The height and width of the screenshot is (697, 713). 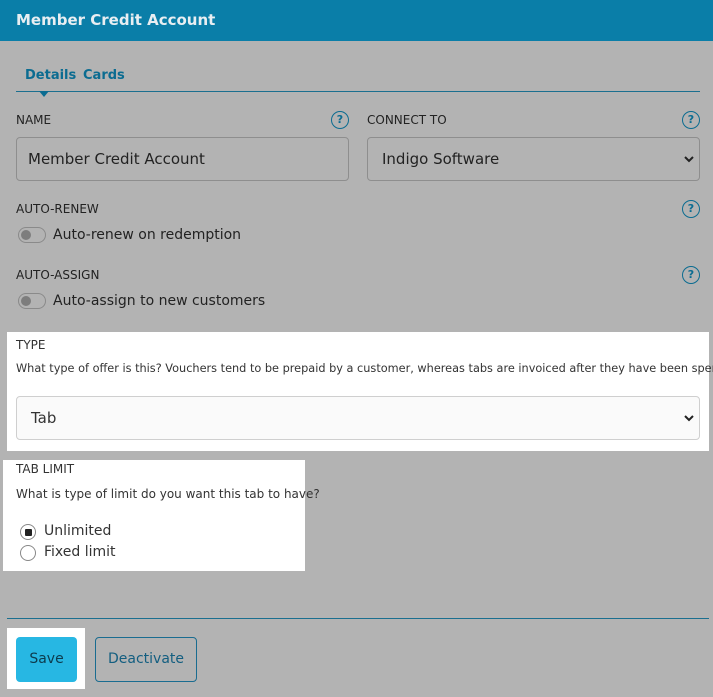 I want to click on tab-limit-label: TAB LIMIT, so click(x=45, y=469).